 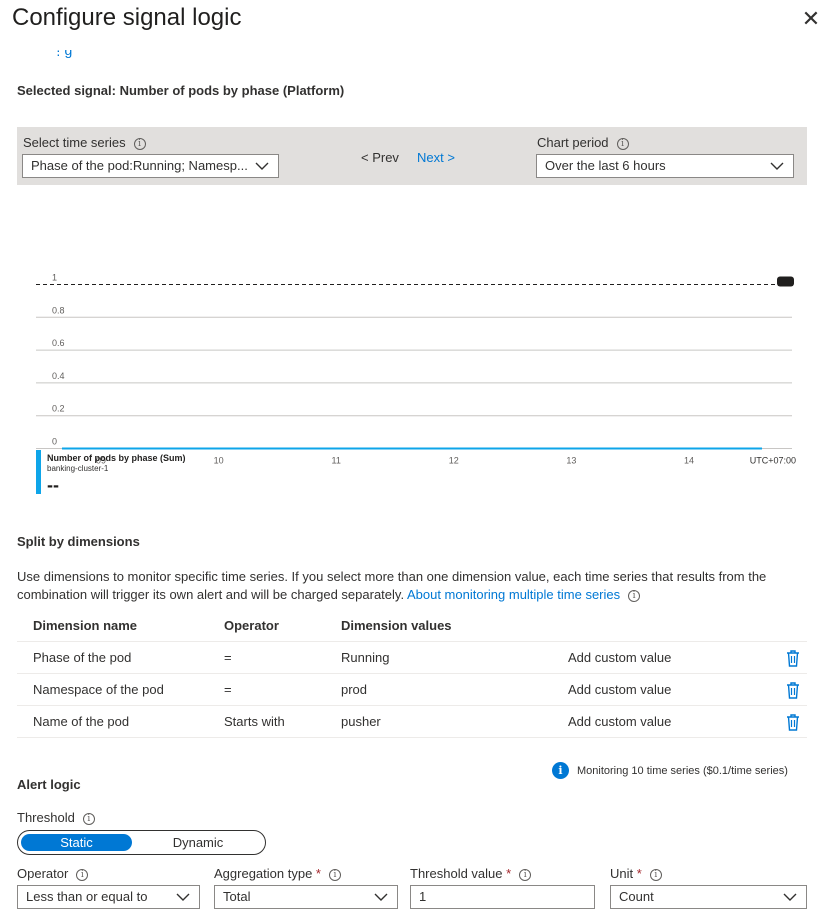 I want to click on unit-label: Unit * i, so click(x=636, y=873).